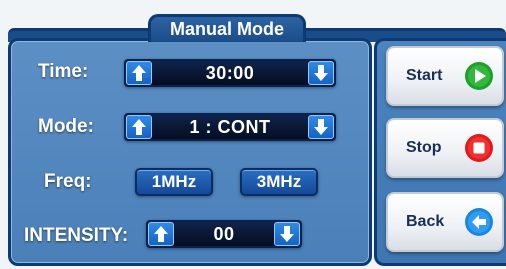 This screenshot has width=506, height=269. I want to click on time-decrease-button, so click(321, 73).